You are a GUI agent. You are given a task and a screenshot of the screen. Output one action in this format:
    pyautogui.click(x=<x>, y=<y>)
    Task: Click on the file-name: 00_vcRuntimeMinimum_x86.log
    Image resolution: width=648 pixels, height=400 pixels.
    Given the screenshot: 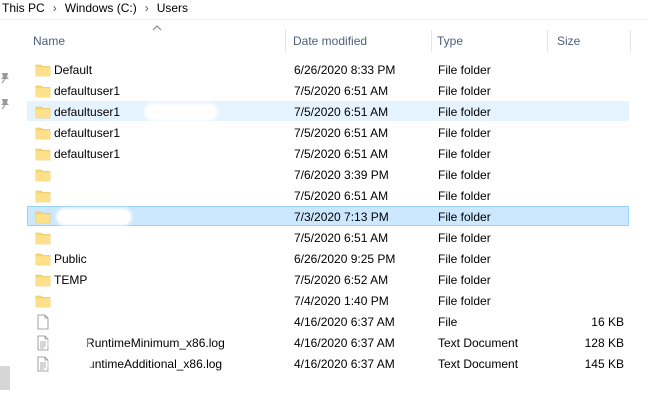 What is the action you would take?
    pyautogui.click(x=139, y=343)
    